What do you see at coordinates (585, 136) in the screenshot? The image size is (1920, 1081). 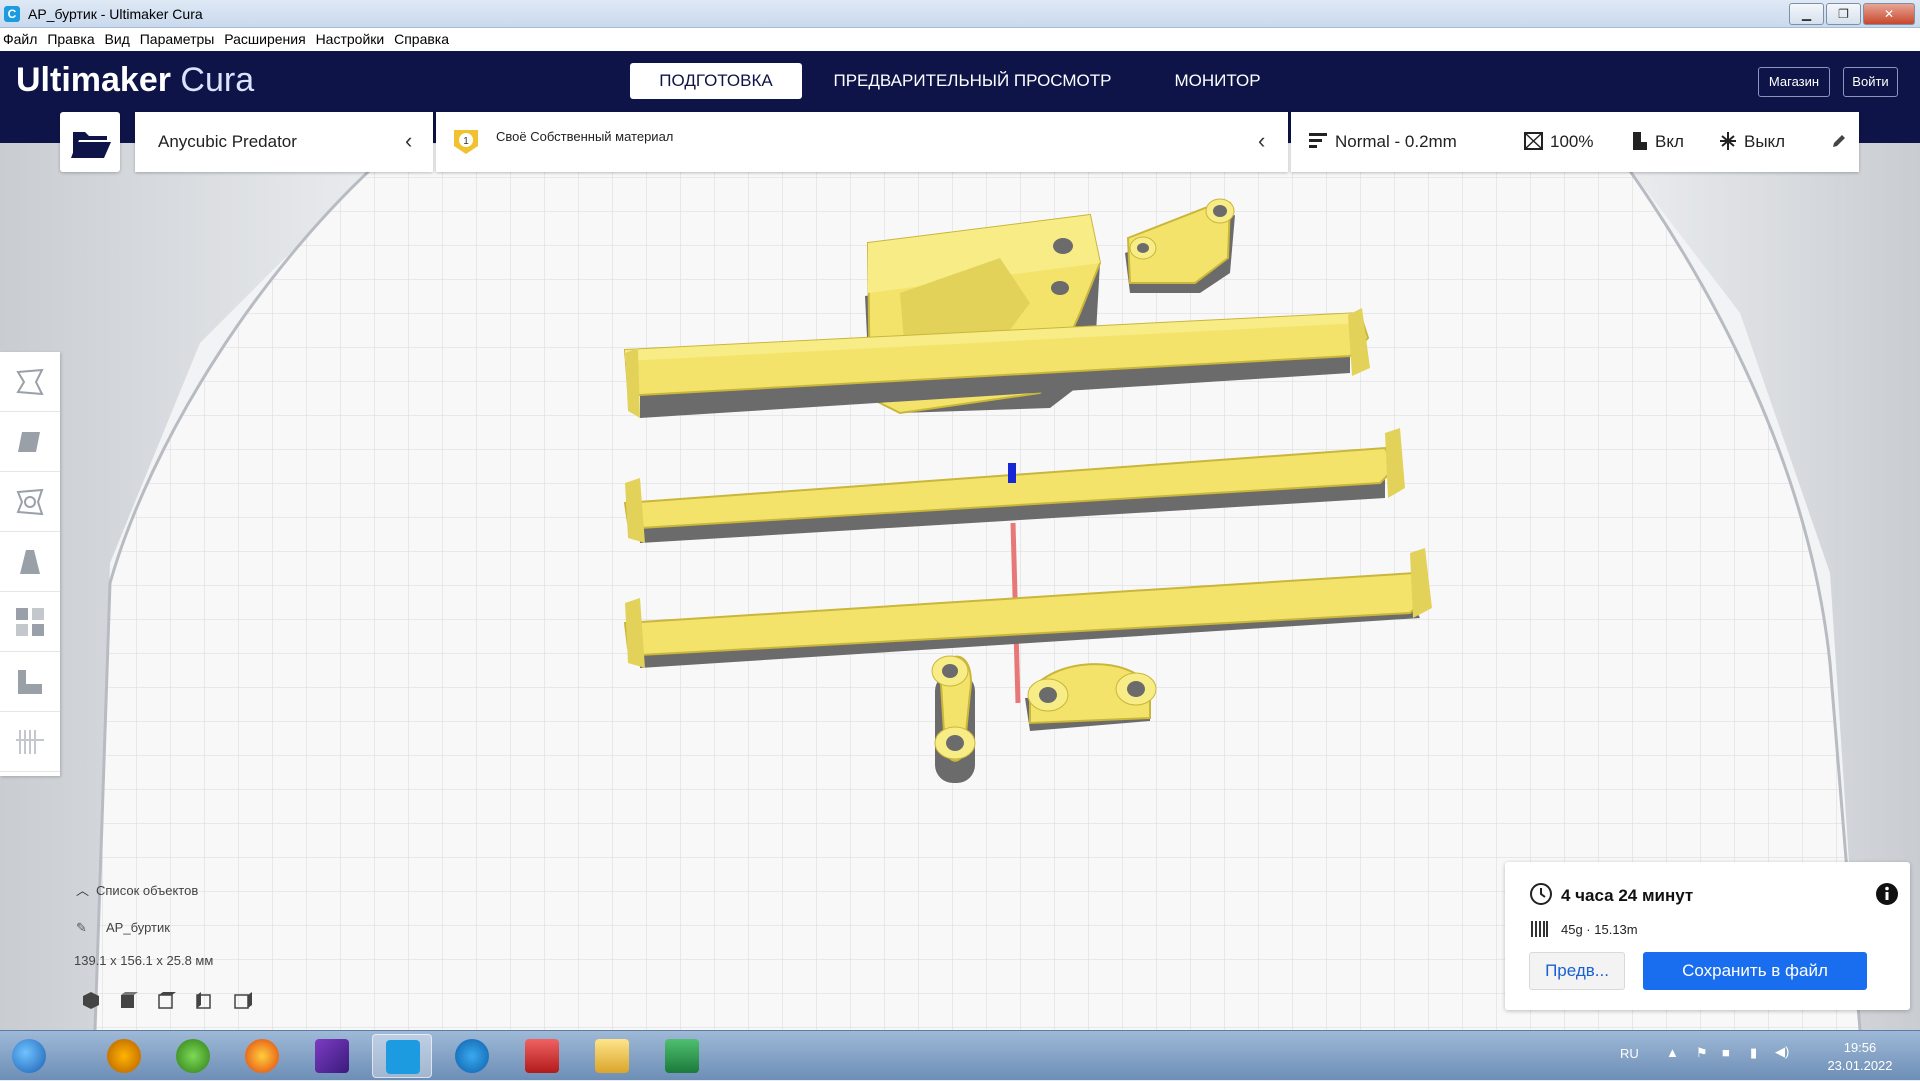 I see `material-name: Своё Собственный материал` at bounding box center [585, 136].